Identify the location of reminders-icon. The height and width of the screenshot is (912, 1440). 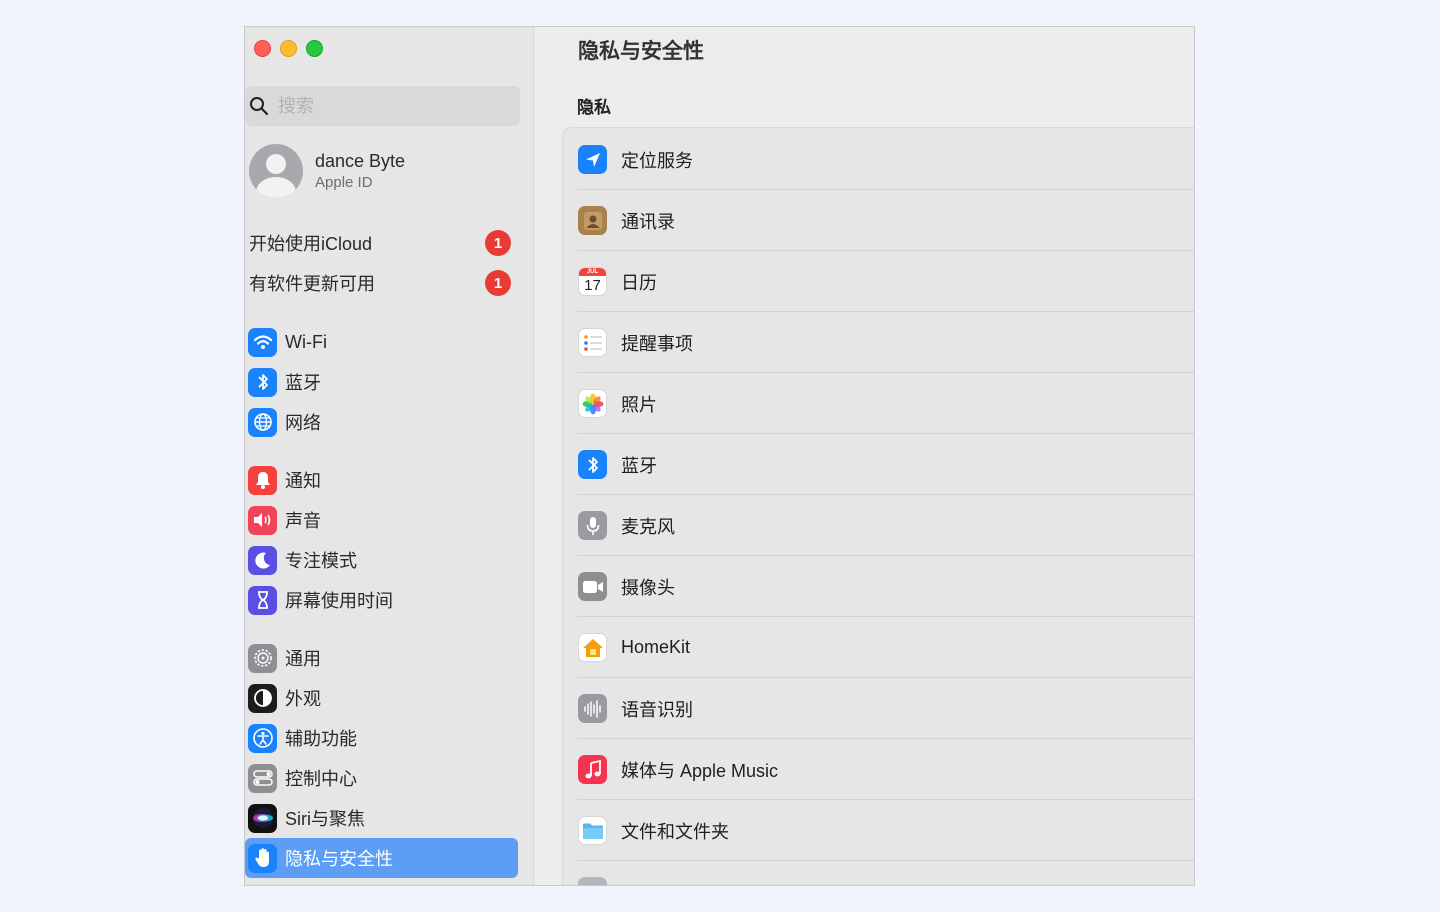
(592, 342).